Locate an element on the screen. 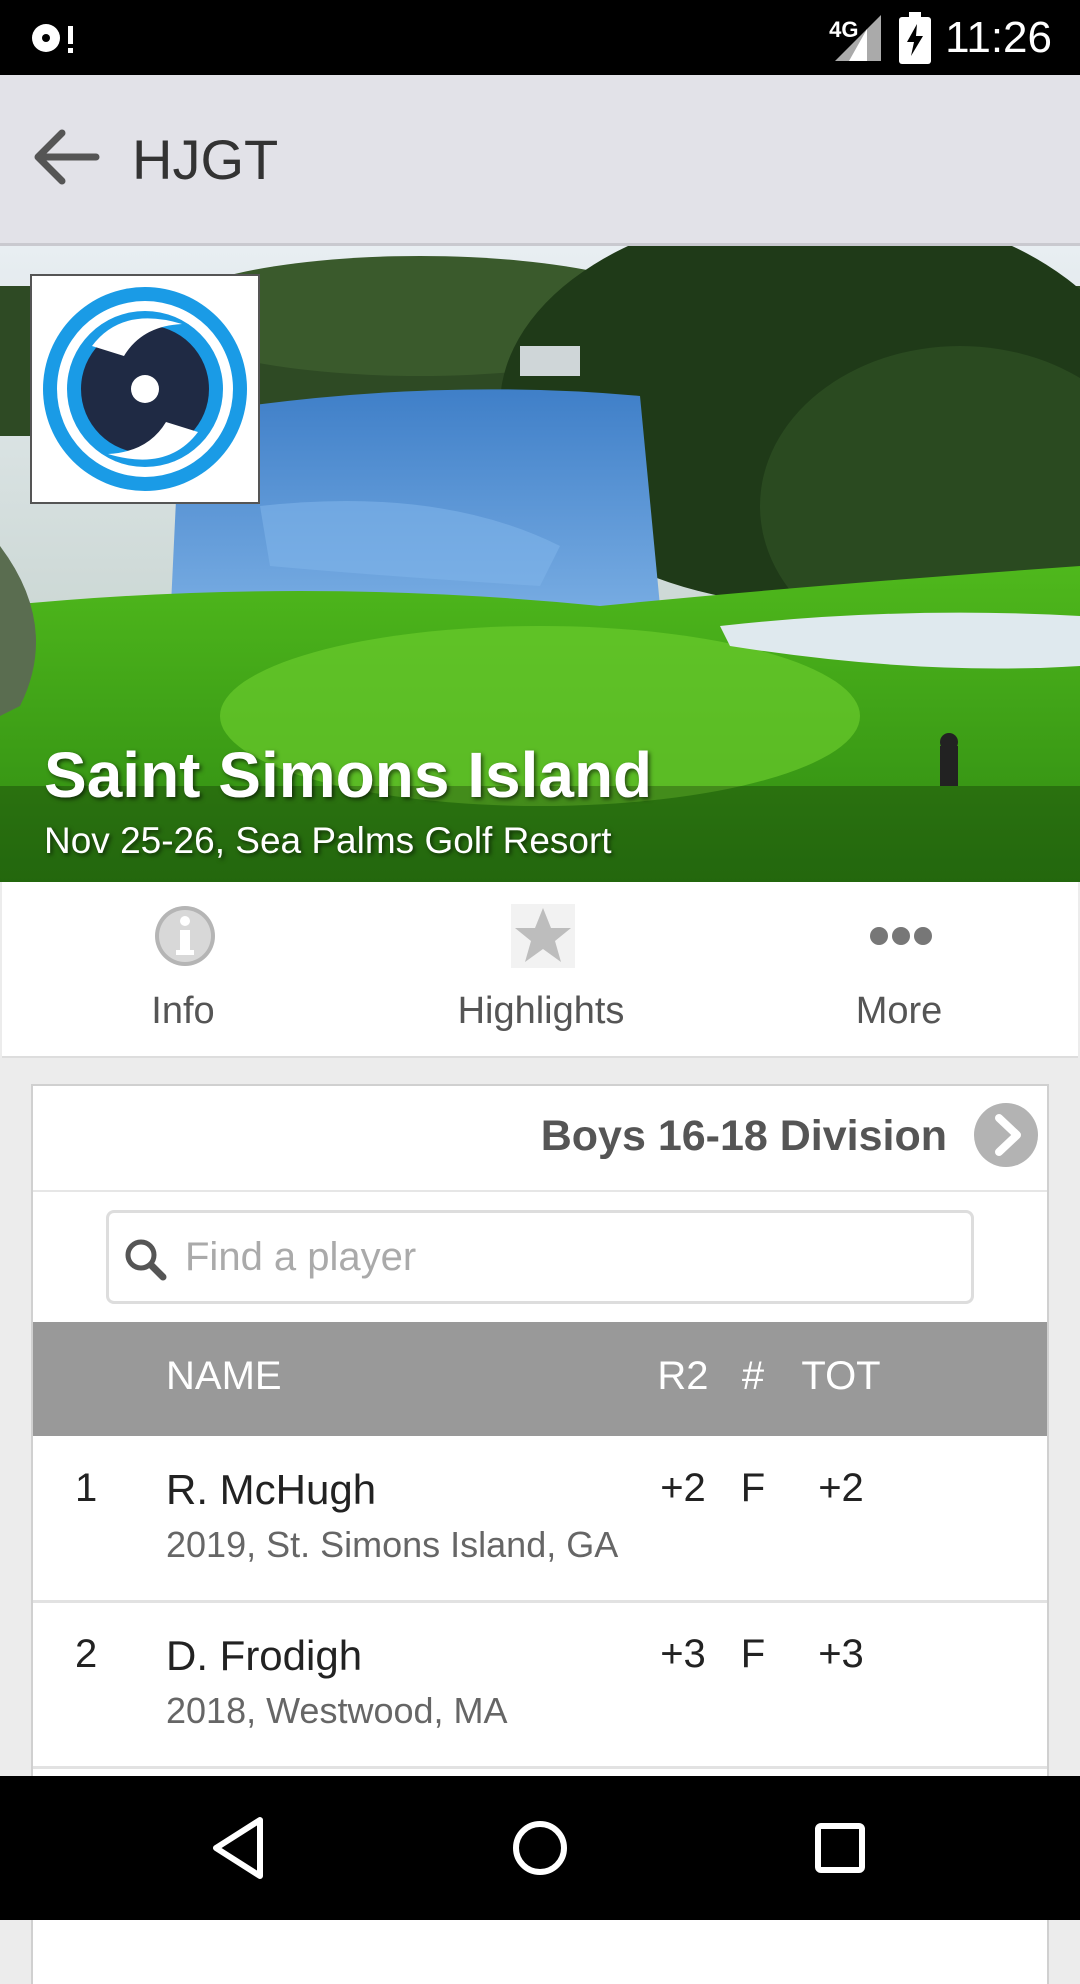 Image resolution: width=1080 pixels, height=1984 pixels. table-row: 2 D. Frodigh 2018, Westwood, MA +3 F +3 is located at coordinates (540, 1685).